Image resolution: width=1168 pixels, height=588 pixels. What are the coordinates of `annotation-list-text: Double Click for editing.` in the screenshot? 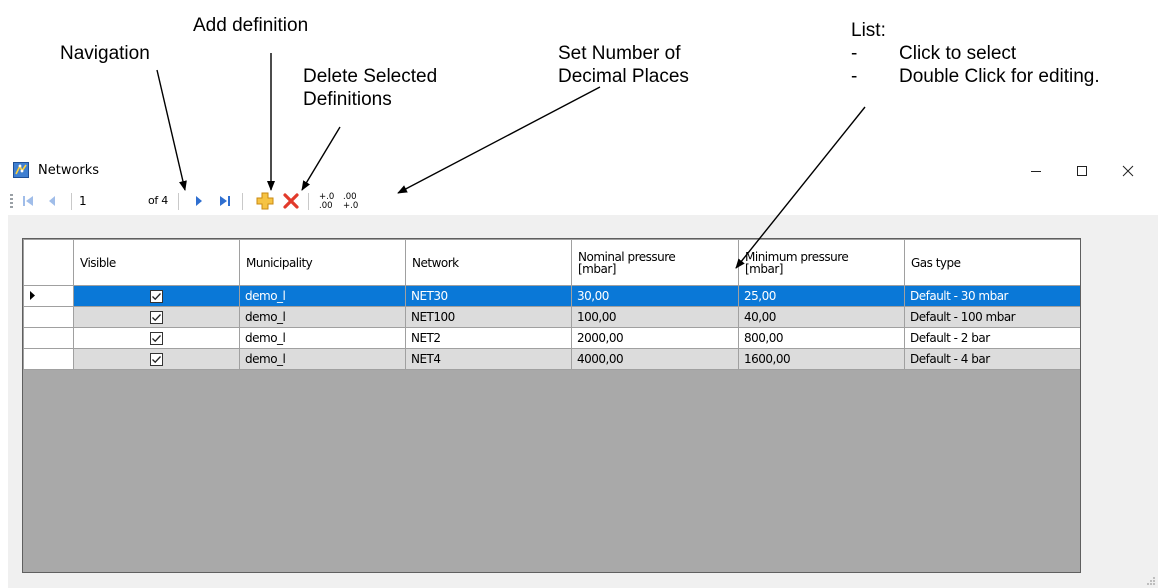 It's located at (999, 76).